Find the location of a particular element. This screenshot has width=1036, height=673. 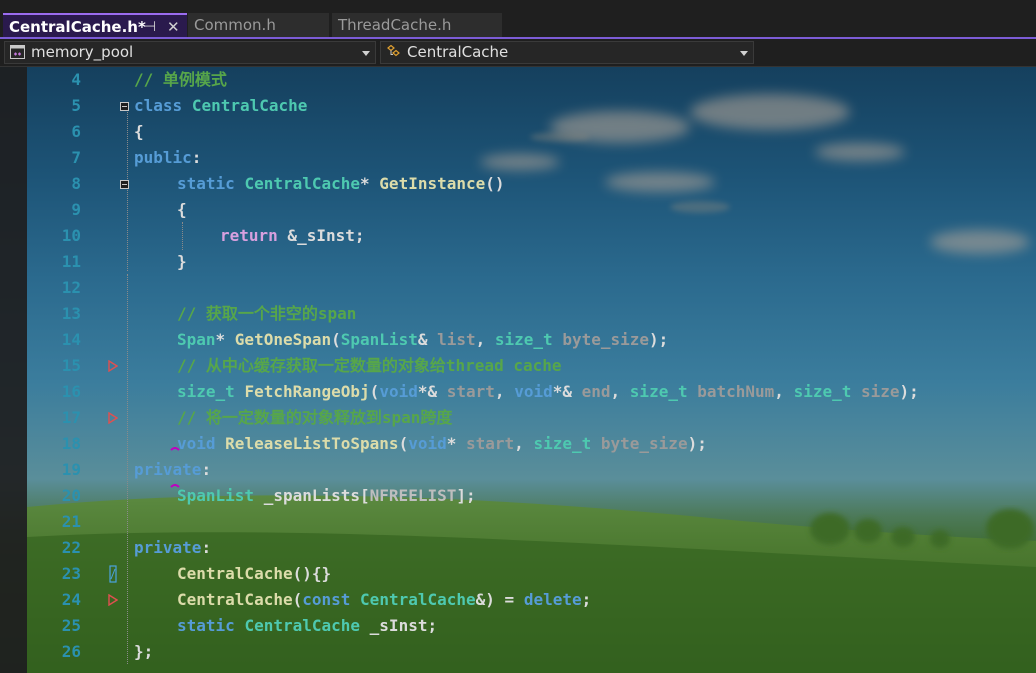

code-line: 15 // 从中心缓存获取一定数量的对象给thread cache is located at coordinates (518, 366).